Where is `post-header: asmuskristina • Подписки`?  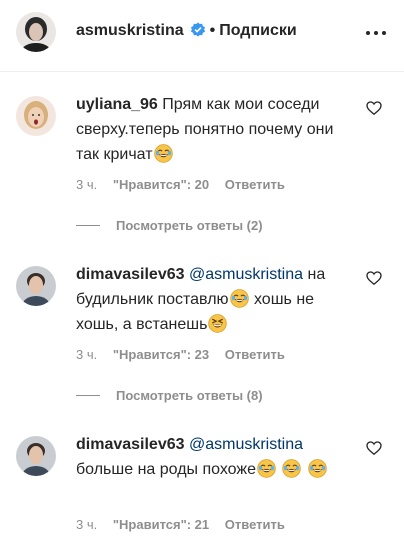 post-header: asmuskristina • Подписки is located at coordinates (202, 36).